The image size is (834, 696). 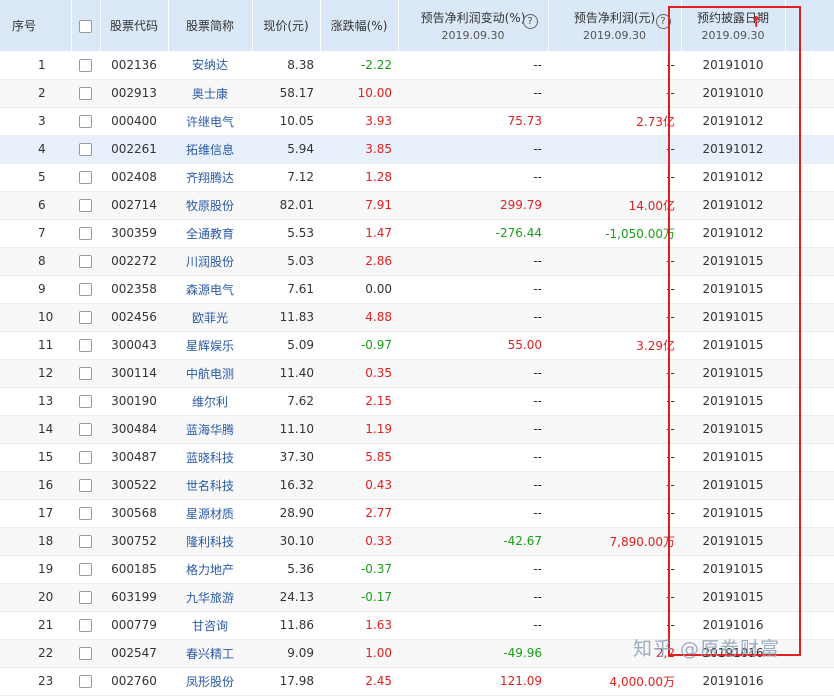 What do you see at coordinates (417, 373) in the screenshot?
I see `table-row: 12 300114 中航电测 11.40 0.35 -- -- 20191015` at bounding box center [417, 373].